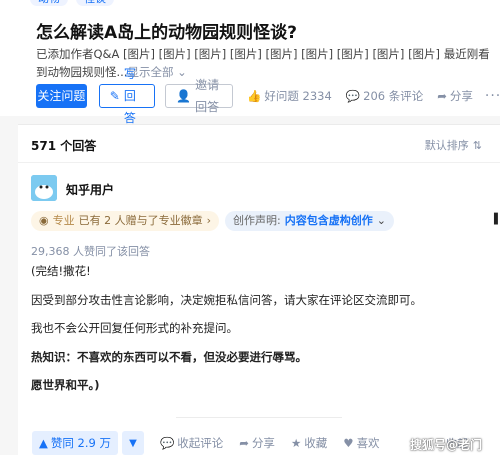 The image size is (500, 455). What do you see at coordinates (72, 3) in the screenshot?
I see `topic-list: 动物 怪谈` at bounding box center [72, 3].